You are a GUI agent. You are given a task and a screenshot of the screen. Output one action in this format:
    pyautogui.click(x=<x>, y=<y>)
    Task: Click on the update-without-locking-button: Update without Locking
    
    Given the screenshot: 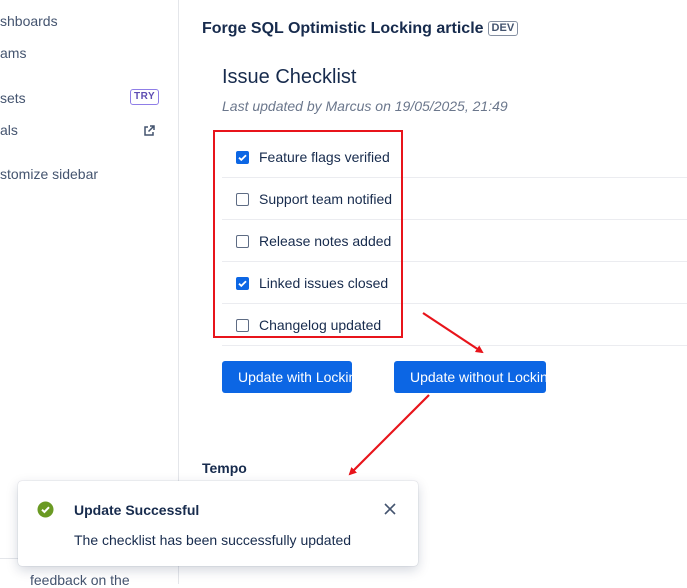 What is the action you would take?
    pyautogui.click(x=475, y=377)
    